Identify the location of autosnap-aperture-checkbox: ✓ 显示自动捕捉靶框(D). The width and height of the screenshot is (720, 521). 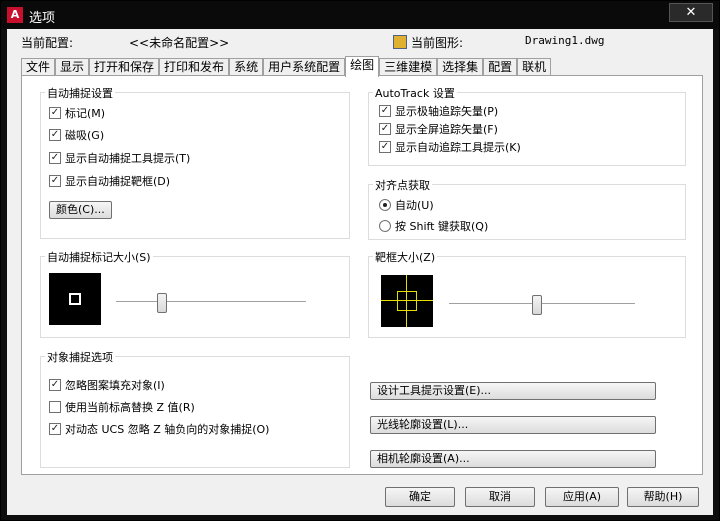
(109, 181).